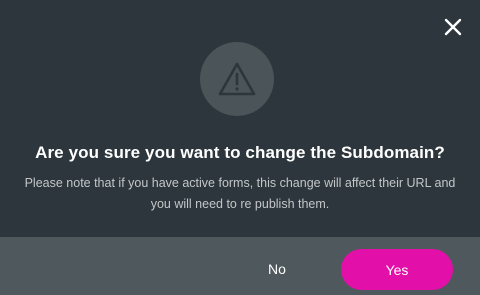 The height and width of the screenshot is (295, 480). I want to click on warning-badge, so click(237, 79).